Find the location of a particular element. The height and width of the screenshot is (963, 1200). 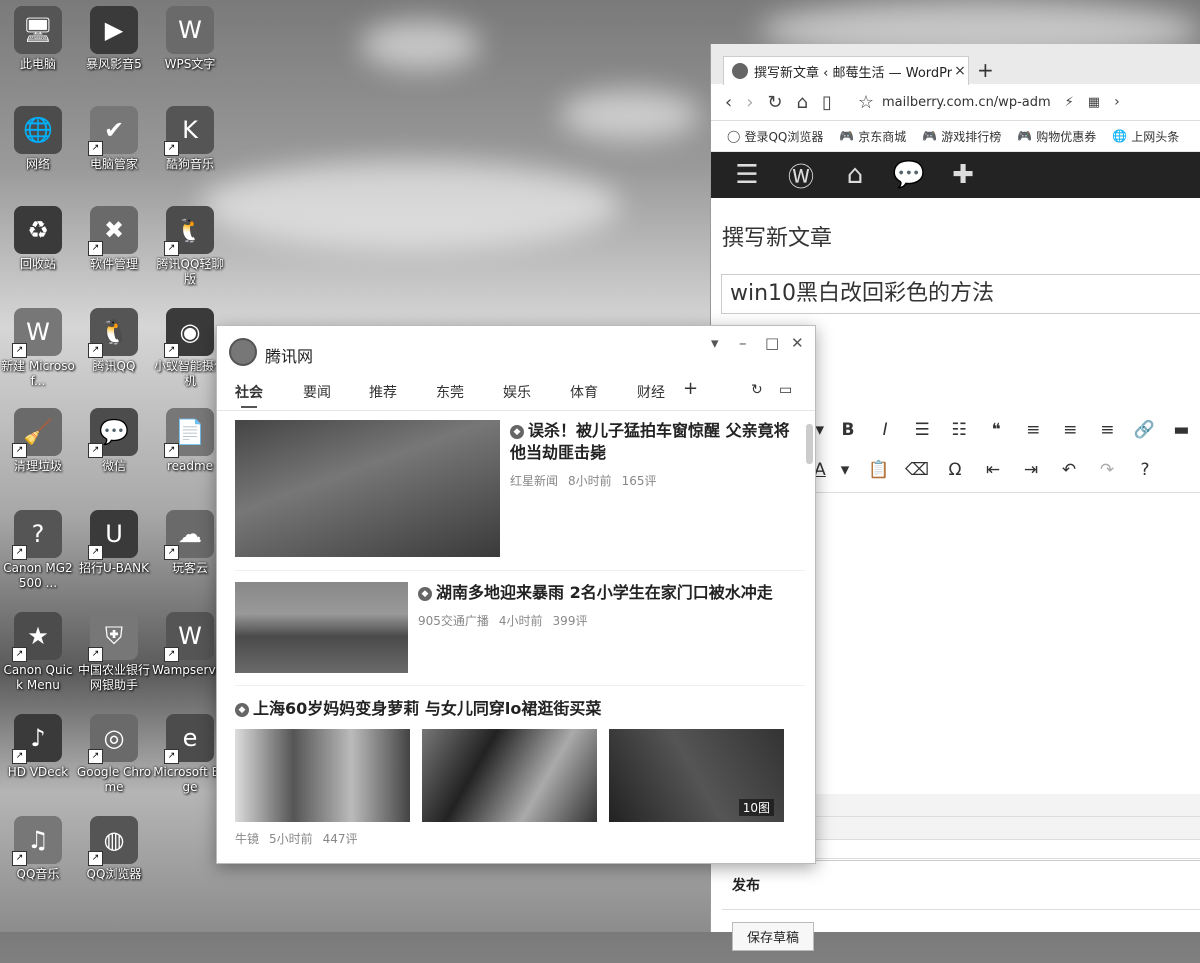

desktop-icon: ✖ ↗ 软件管理 is located at coordinates (114, 239).